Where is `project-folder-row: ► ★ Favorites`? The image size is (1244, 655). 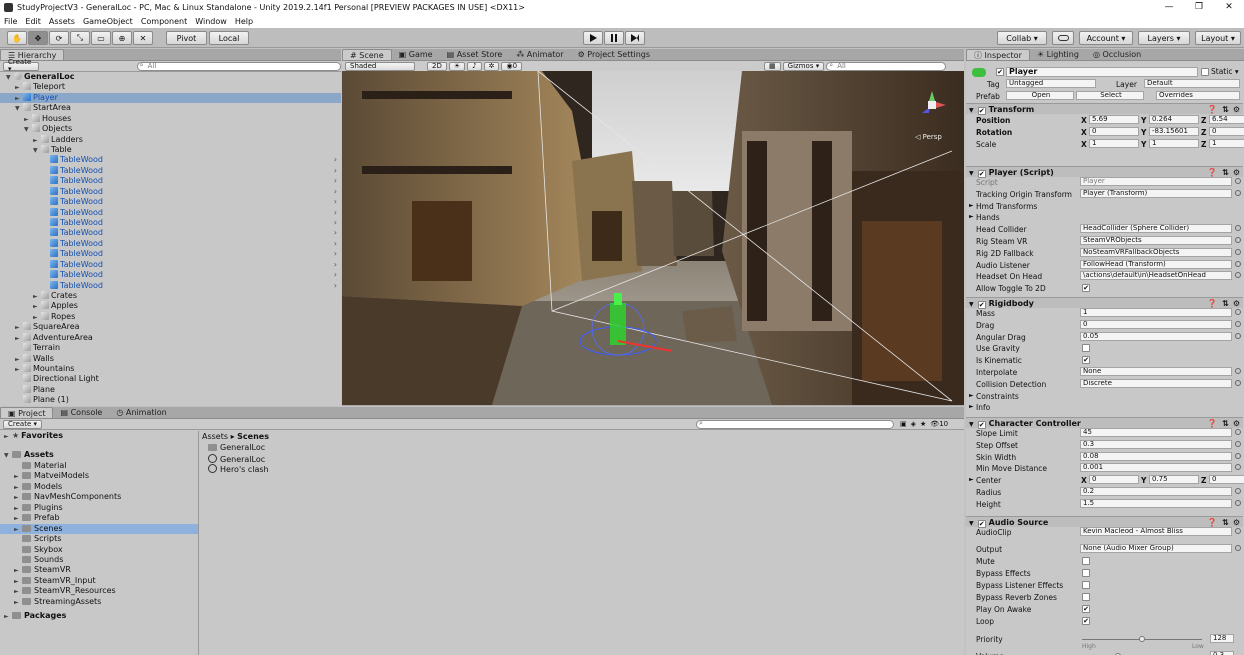
project-folder-row: ► ★ Favorites is located at coordinates (99, 436).